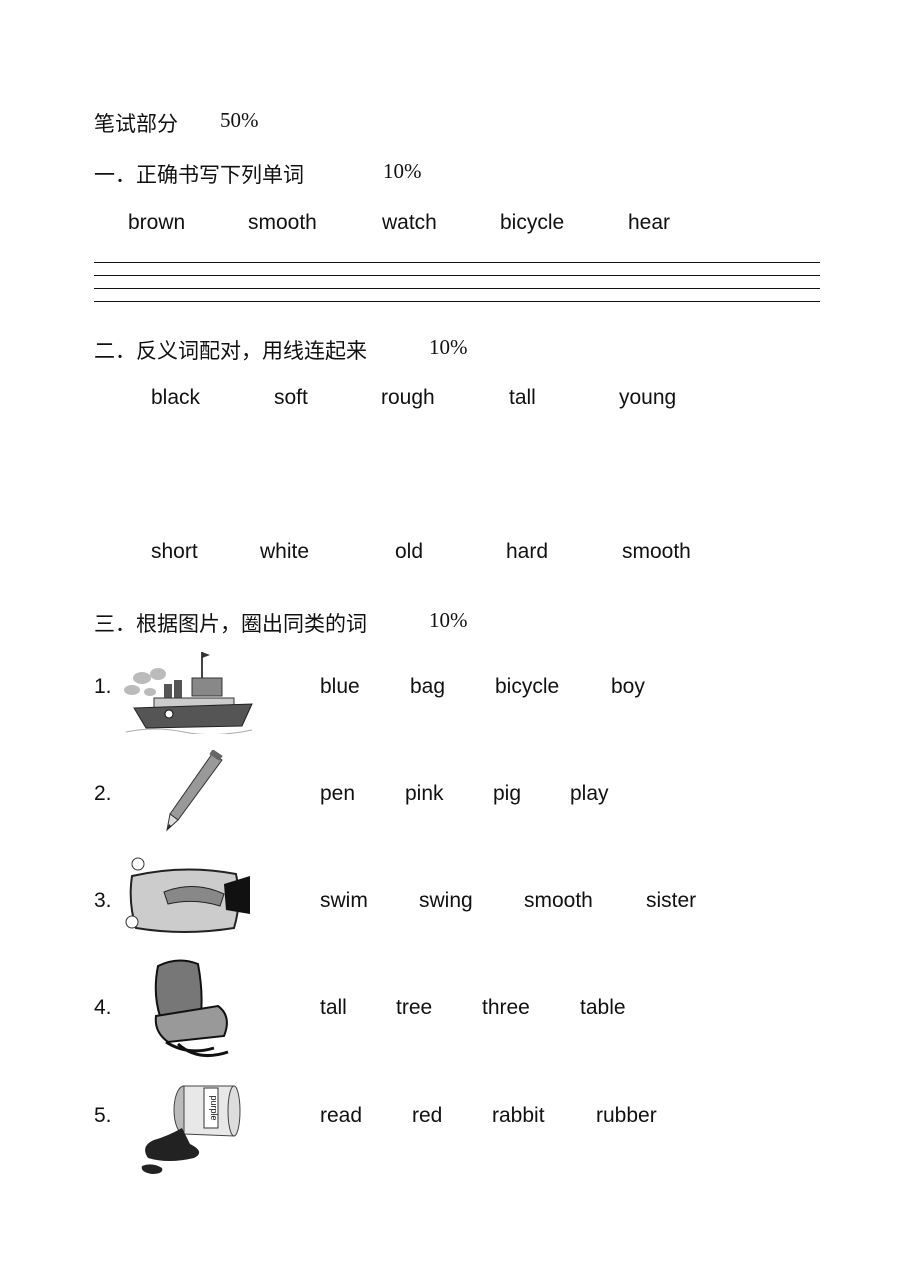  What do you see at coordinates (402, 171) in the screenshot?
I see `section1-percent: 10%` at bounding box center [402, 171].